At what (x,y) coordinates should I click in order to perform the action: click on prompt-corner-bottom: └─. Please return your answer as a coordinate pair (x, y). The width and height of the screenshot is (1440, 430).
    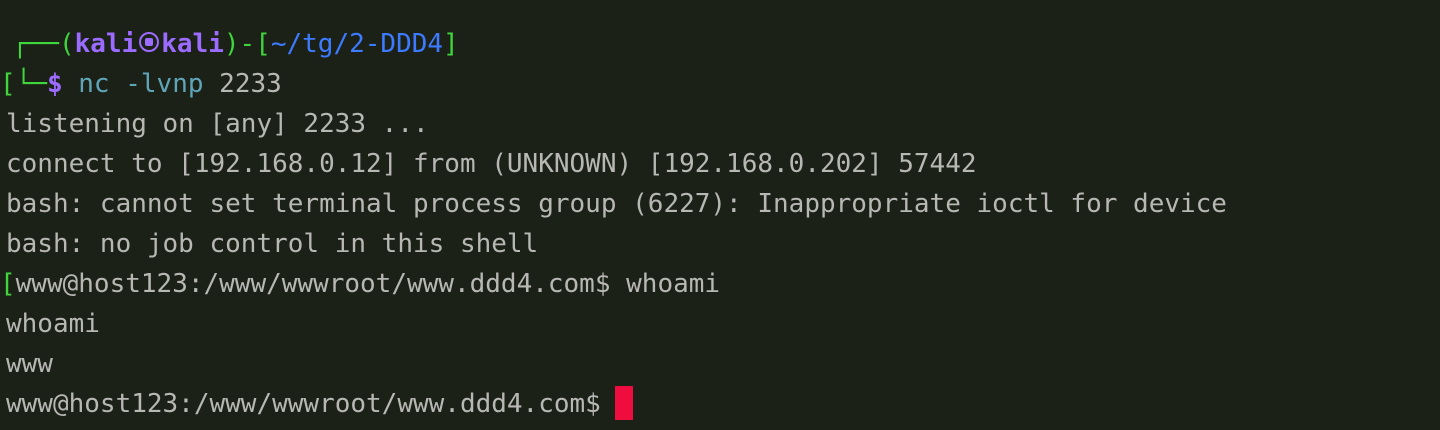
    Looking at the image, I should click on (31, 84).